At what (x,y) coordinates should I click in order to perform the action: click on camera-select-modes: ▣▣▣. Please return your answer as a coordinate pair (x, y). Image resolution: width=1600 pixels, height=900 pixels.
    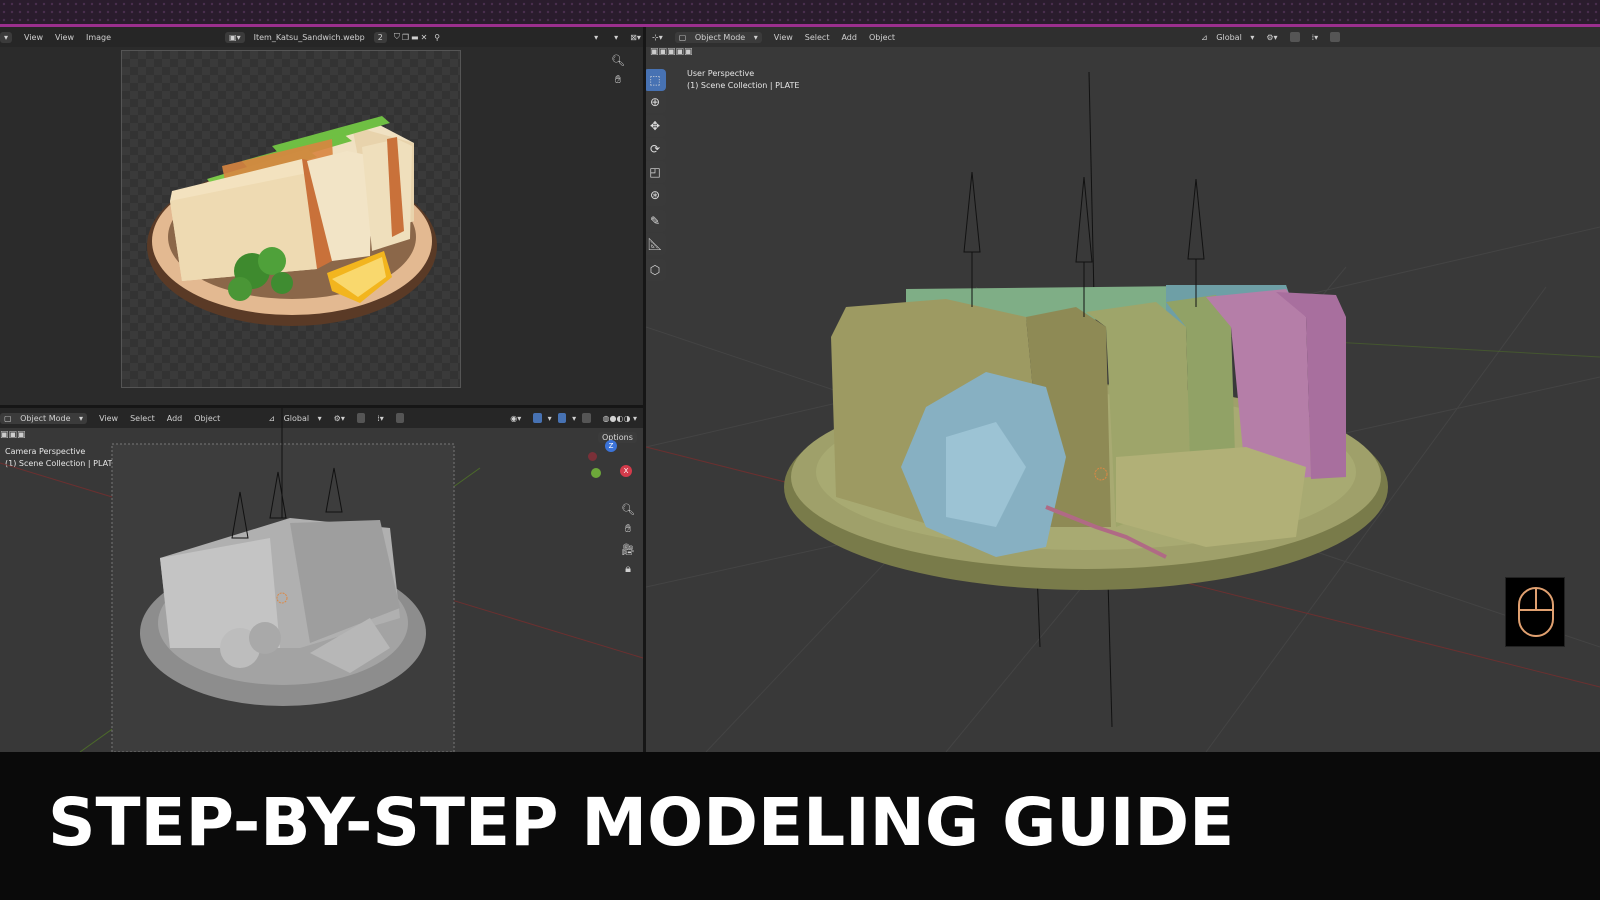
    Looking at the image, I should click on (13, 435).